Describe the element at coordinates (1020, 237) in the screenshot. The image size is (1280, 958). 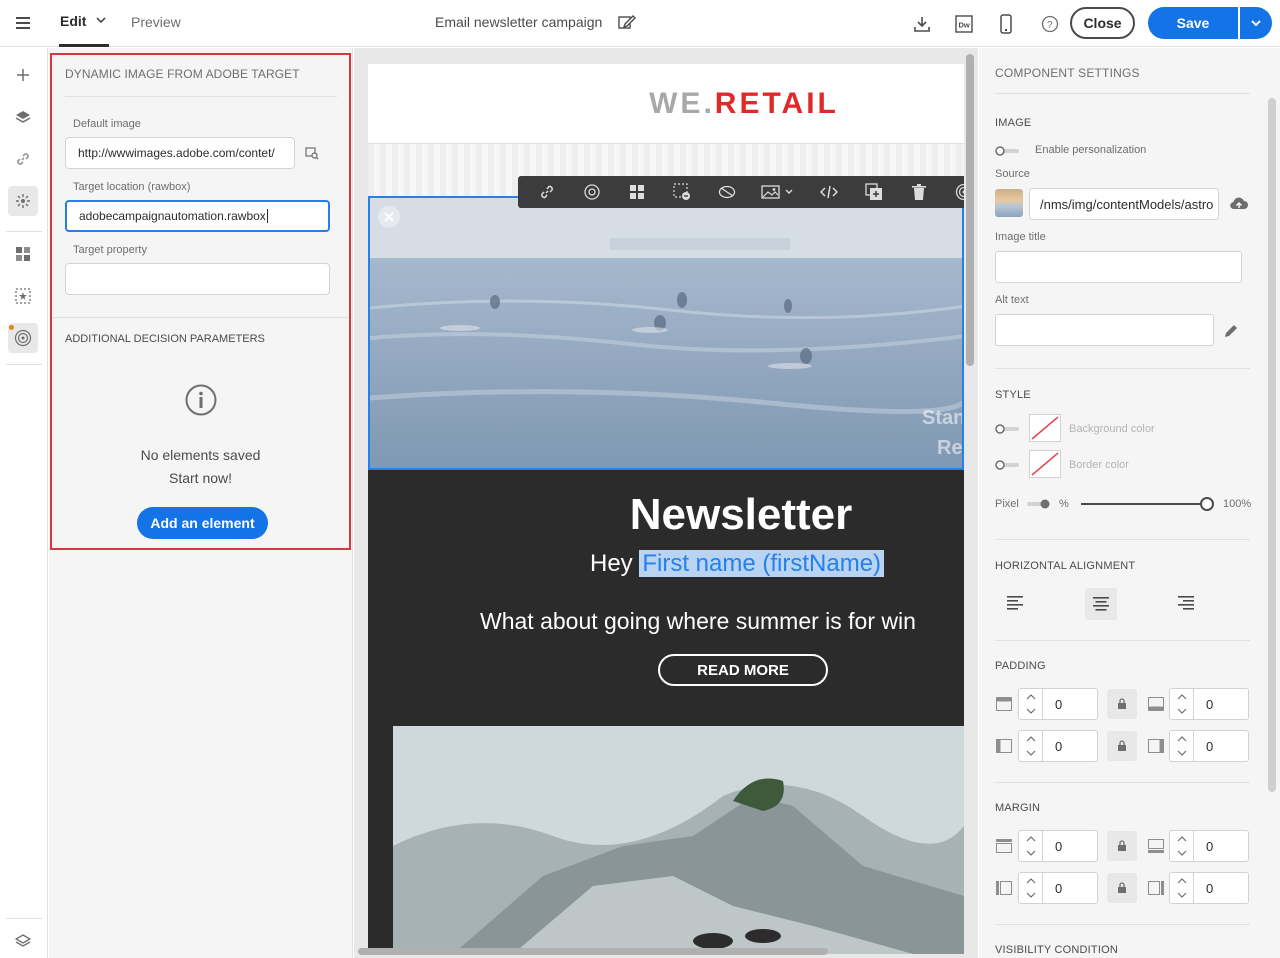
I see `image-title-label: Image title` at that location.